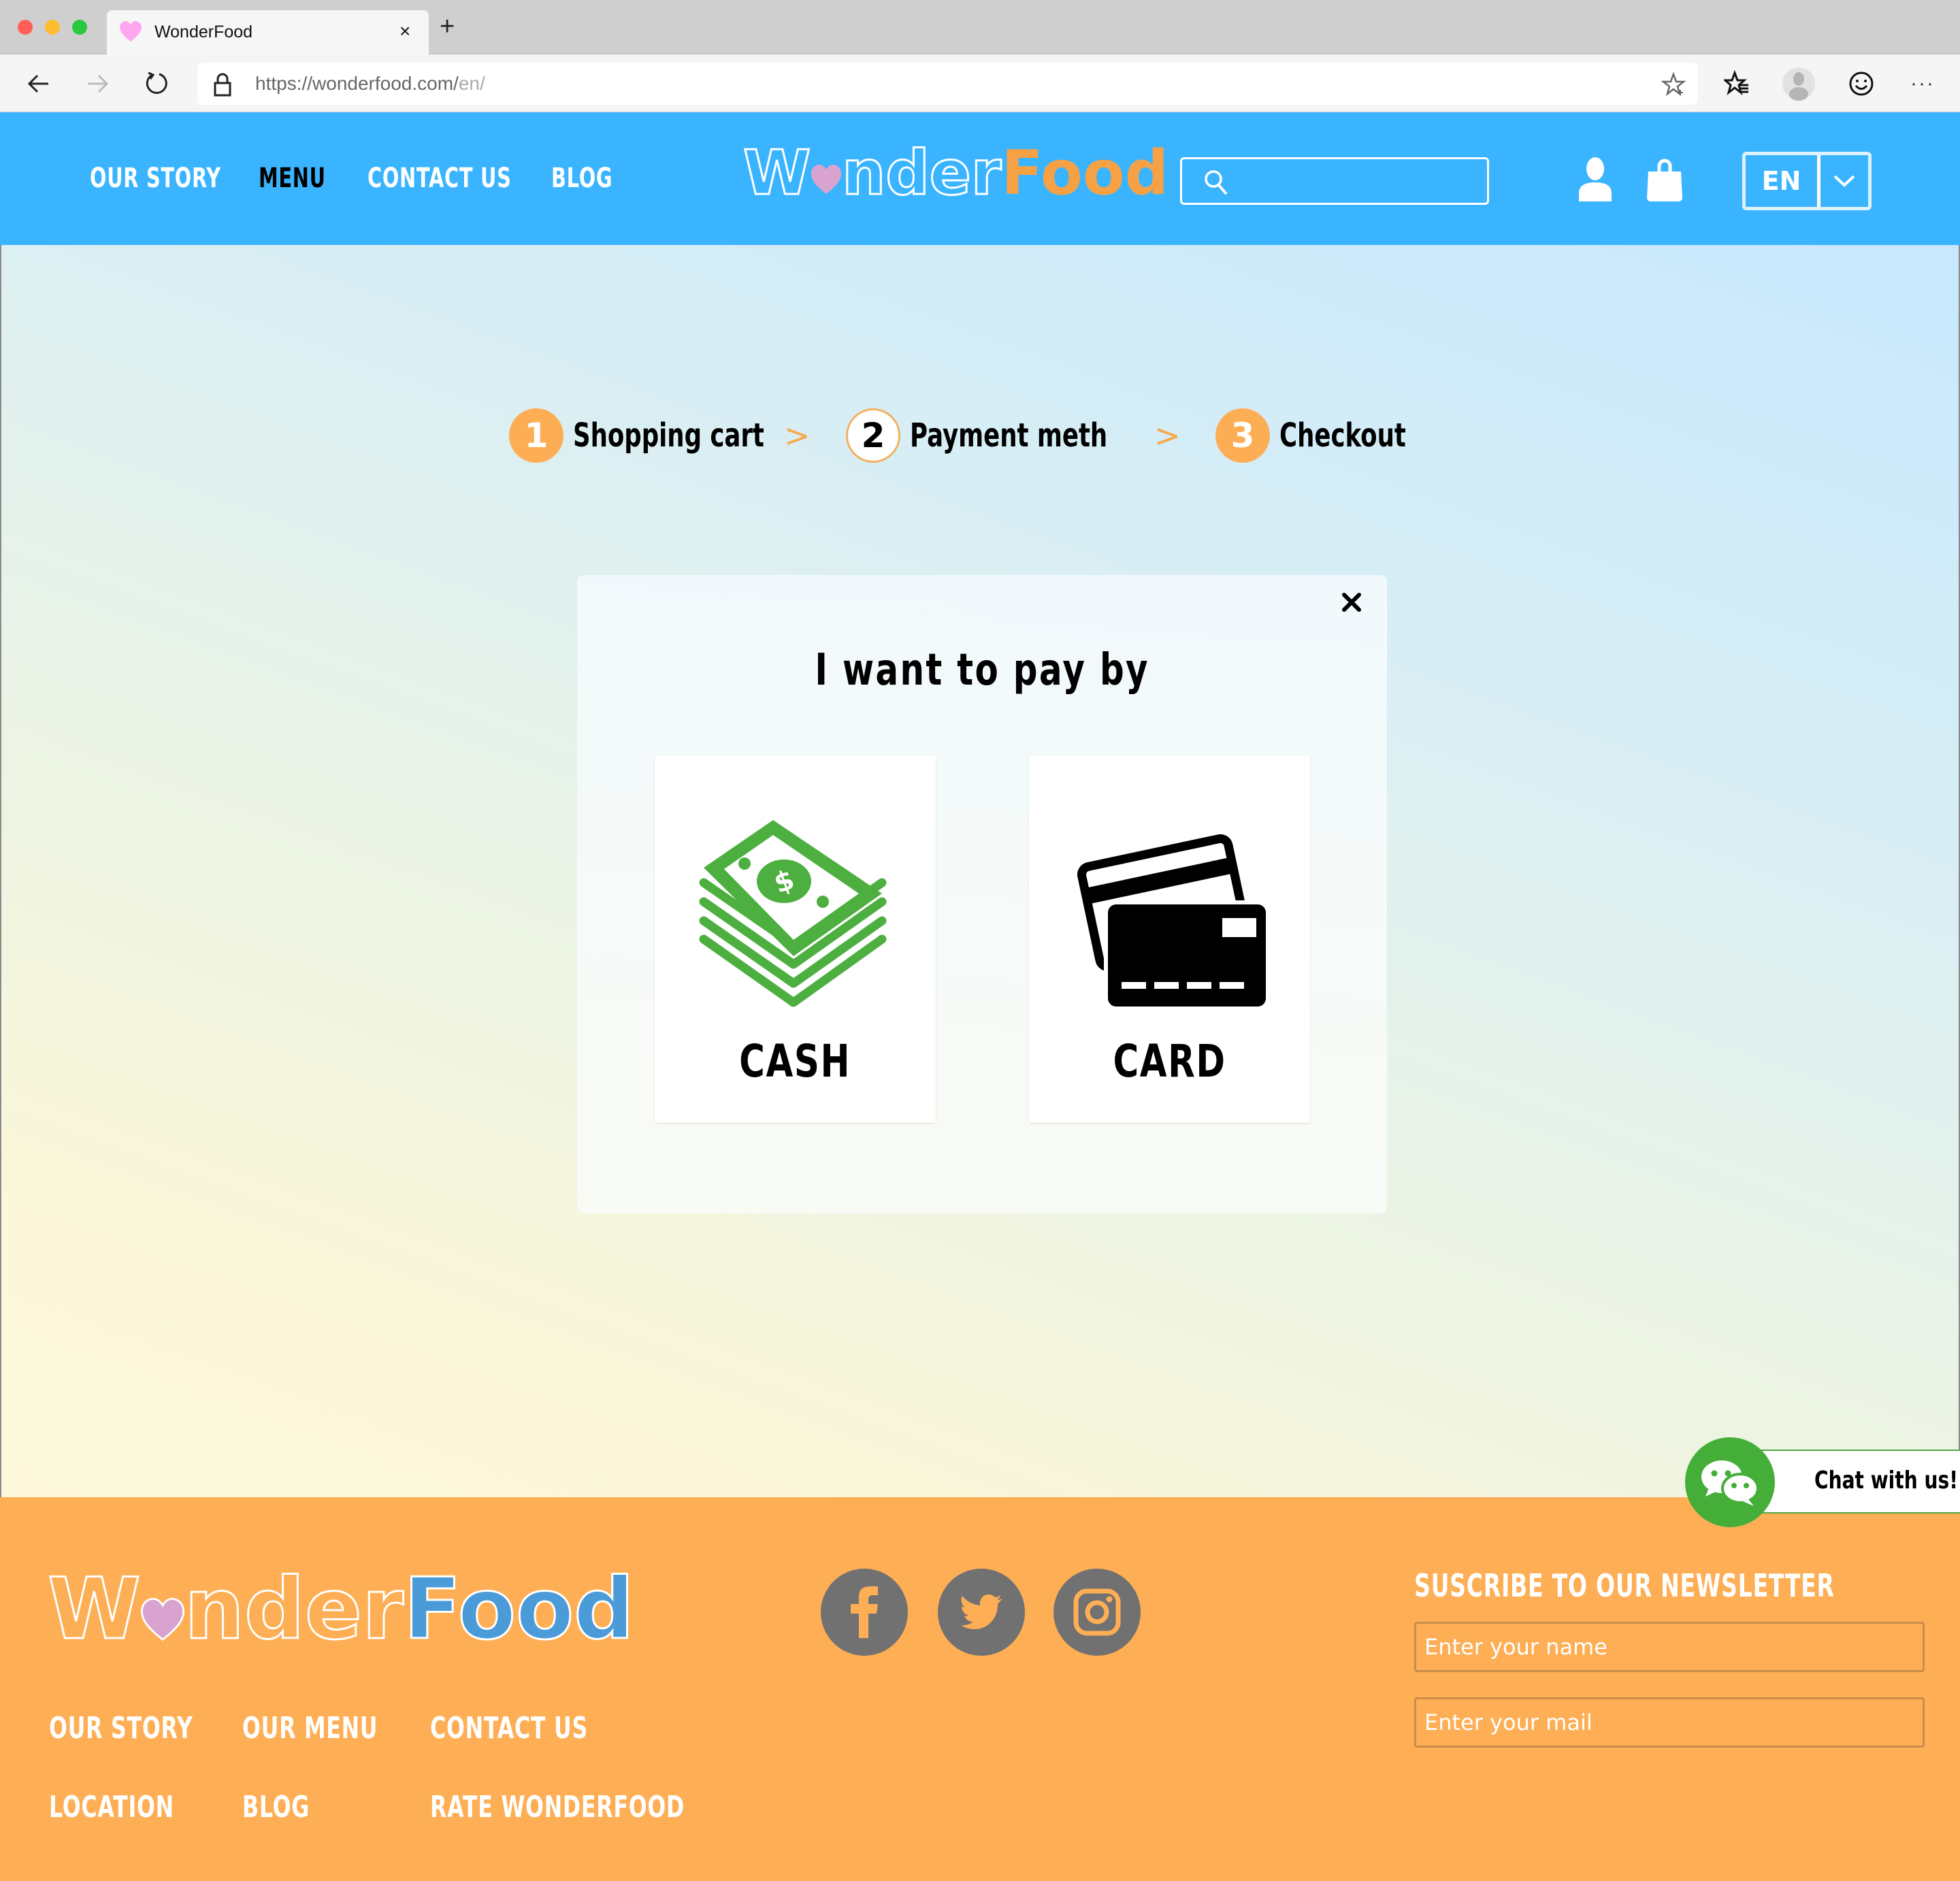  I want to click on card-label-text: CARD, so click(1170, 1061).